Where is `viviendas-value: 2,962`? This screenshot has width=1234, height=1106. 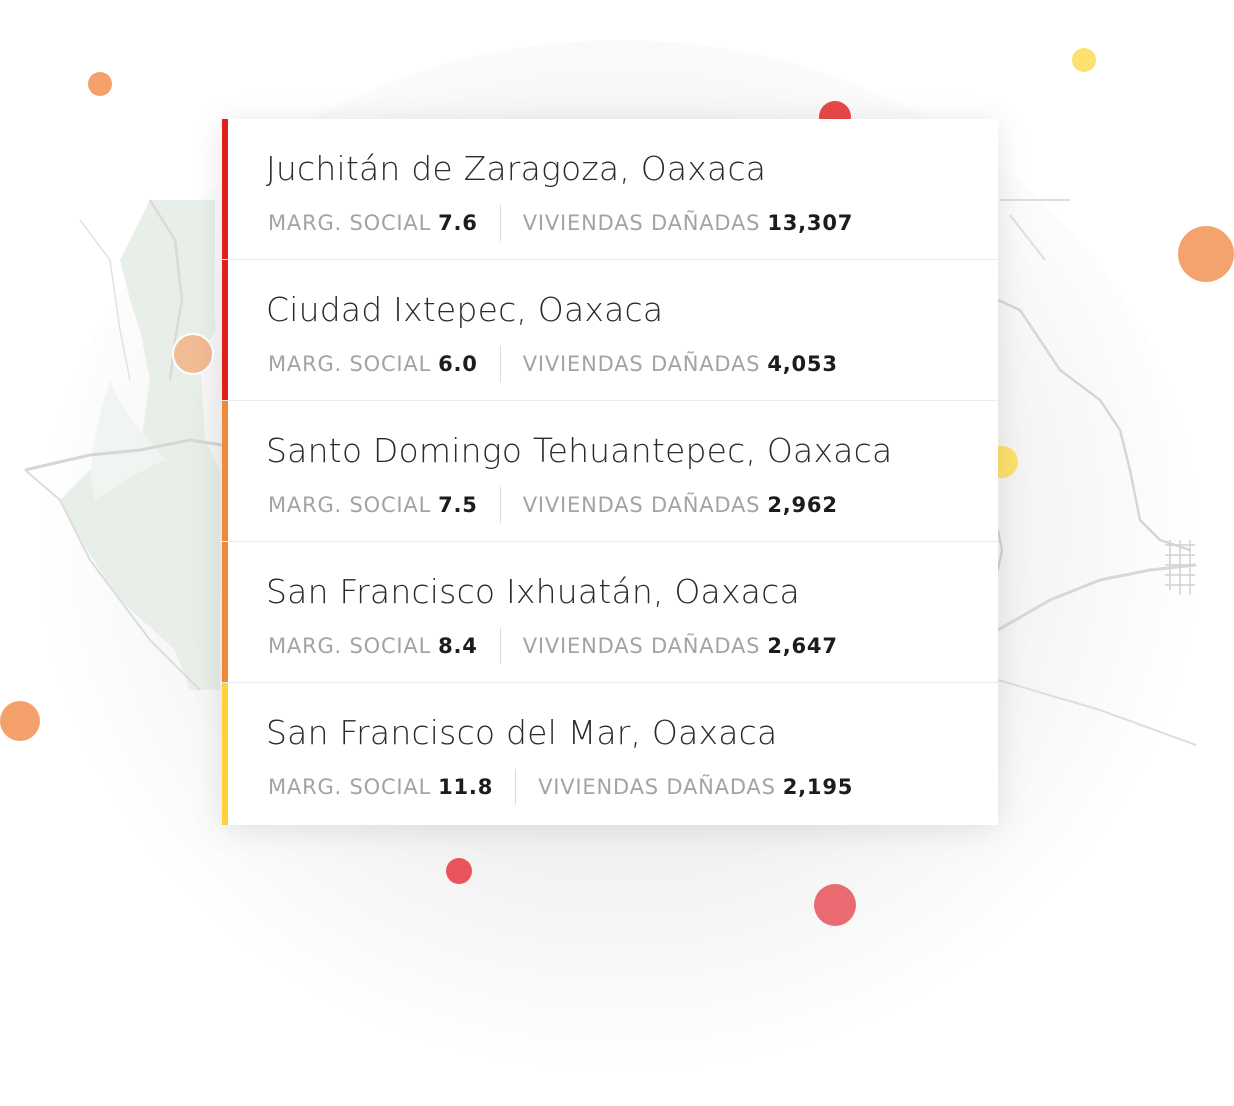 viviendas-value: 2,962 is located at coordinates (802, 505).